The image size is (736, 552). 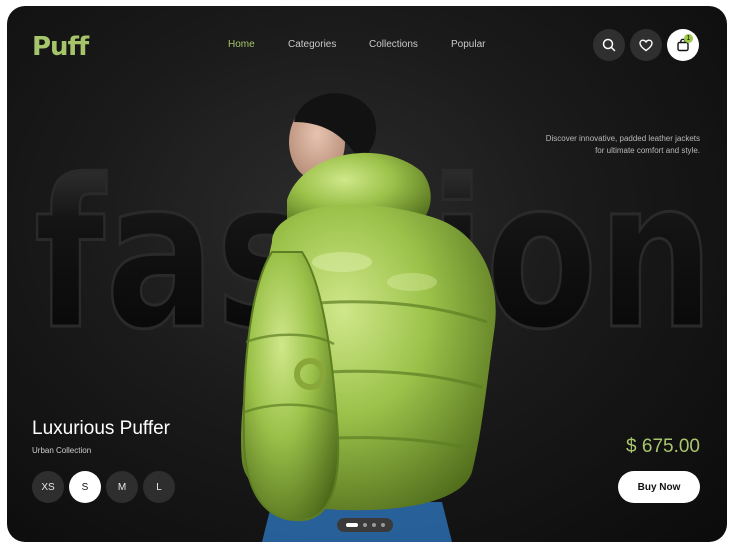 What do you see at coordinates (683, 45) in the screenshot?
I see `cart-button: 1` at bounding box center [683, 45].